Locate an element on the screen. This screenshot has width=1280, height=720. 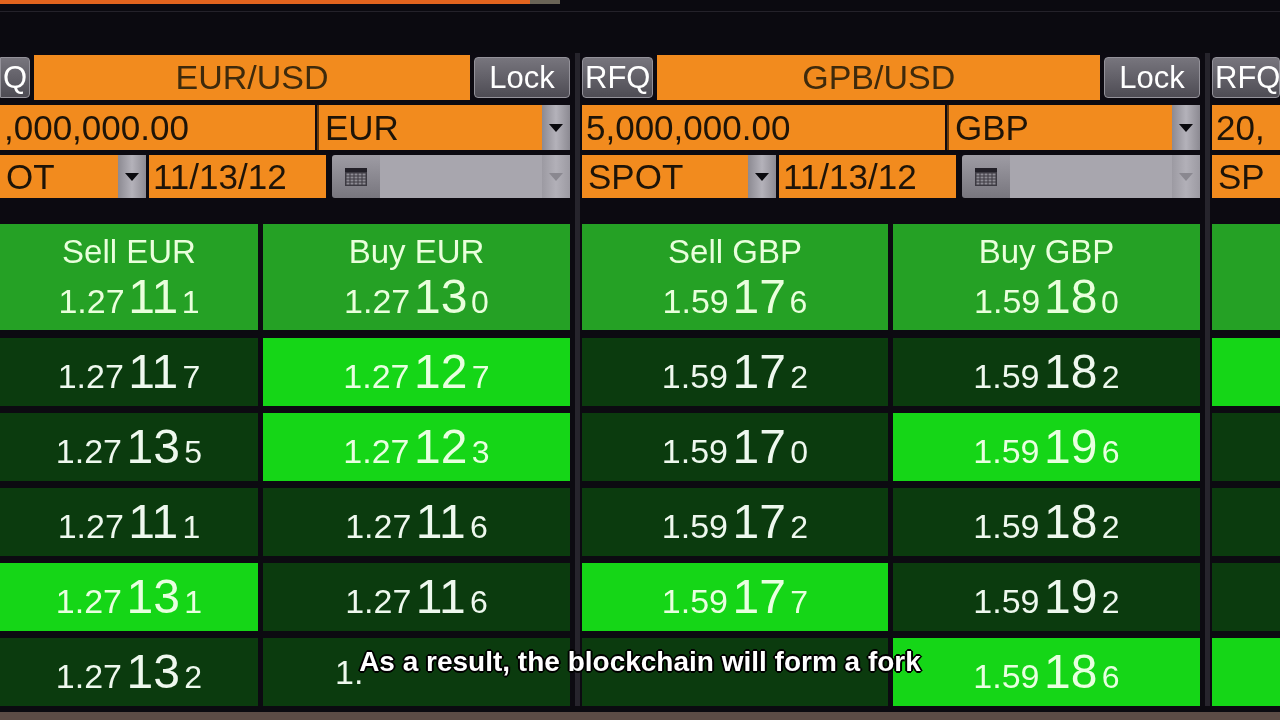
currency-pair-title: GPB/USD is located at coordinates (878, 77).